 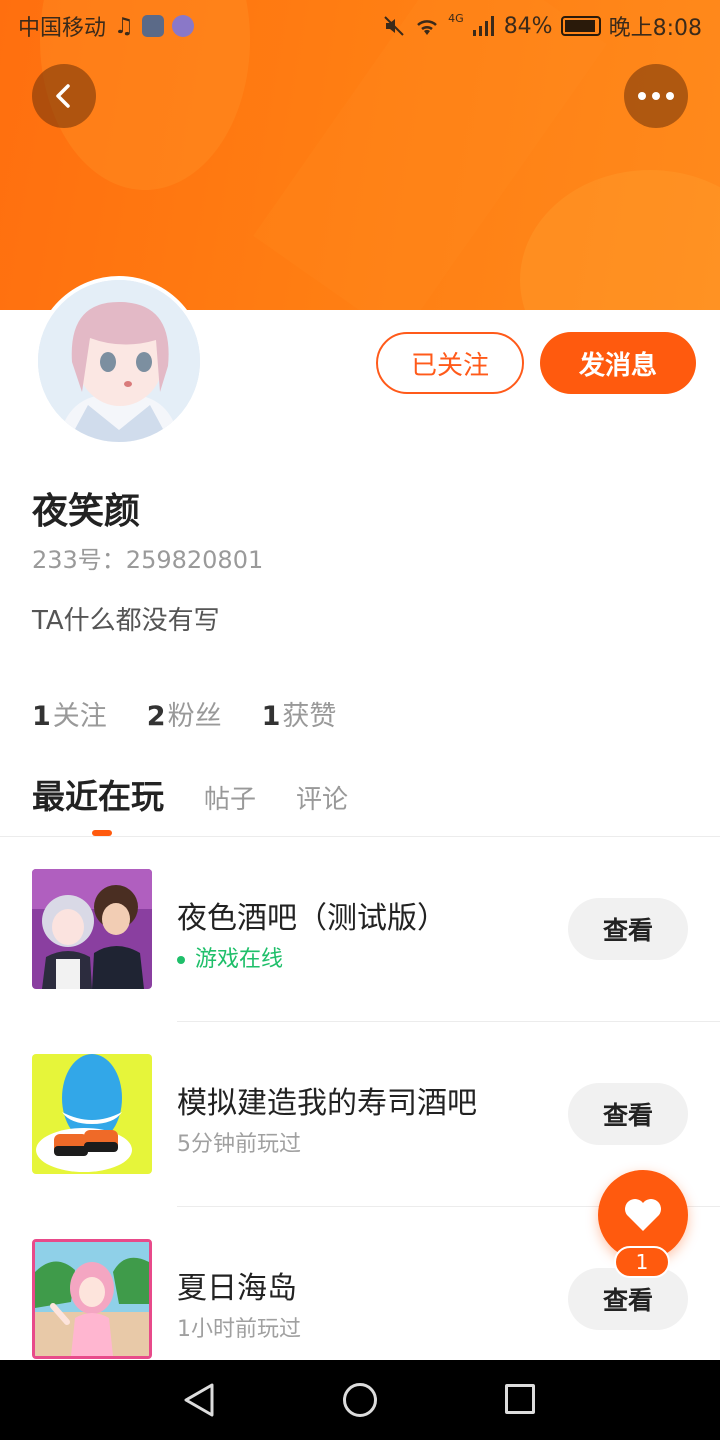 What do you see at coordinates (528, 26) in the screenshot?
I see `battery-percent: 84%` at bounding box center [528, 26].